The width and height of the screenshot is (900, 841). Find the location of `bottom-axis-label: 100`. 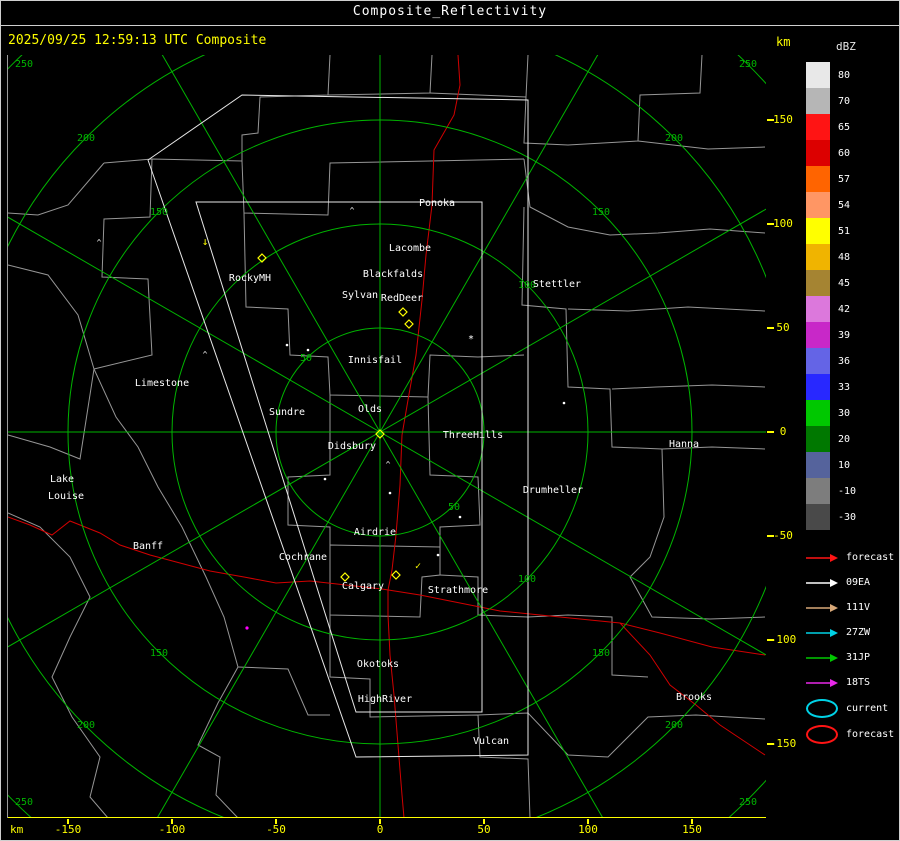

bottom-axis-label: 100 is located at coordinates (588, 829).